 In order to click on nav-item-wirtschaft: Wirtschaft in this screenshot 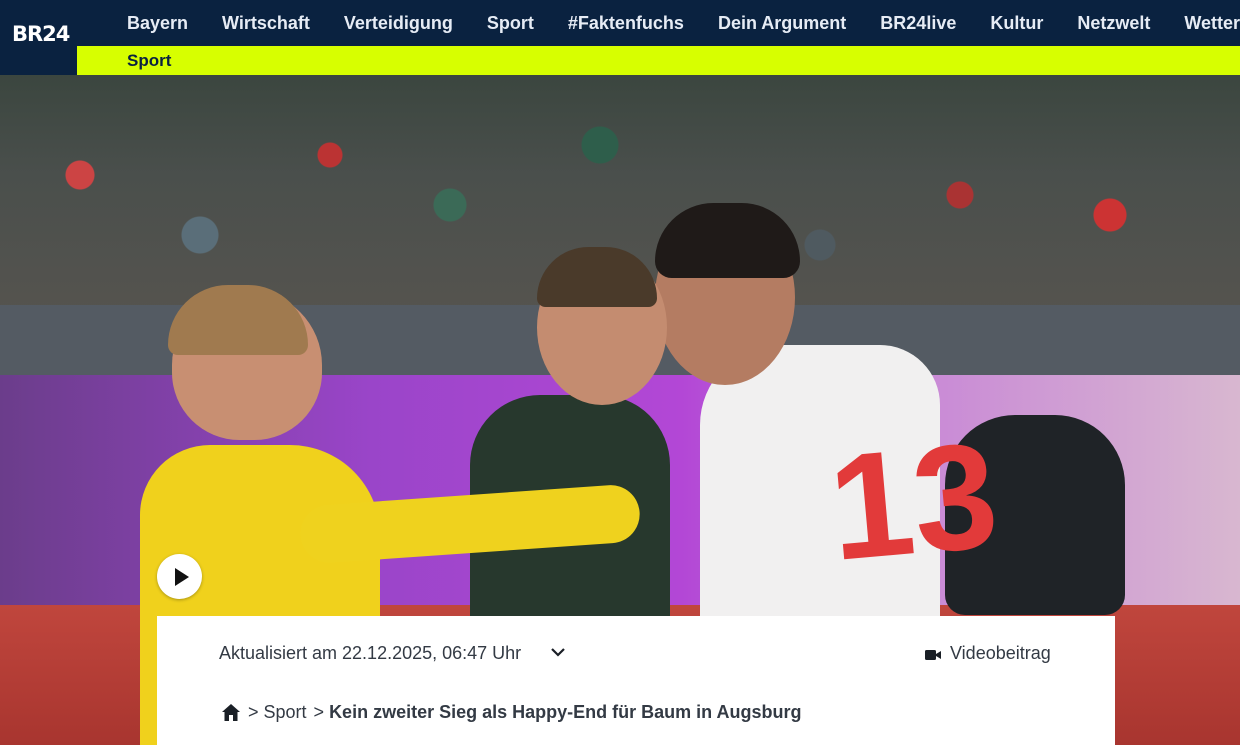, I will do `click(266, 23)`.